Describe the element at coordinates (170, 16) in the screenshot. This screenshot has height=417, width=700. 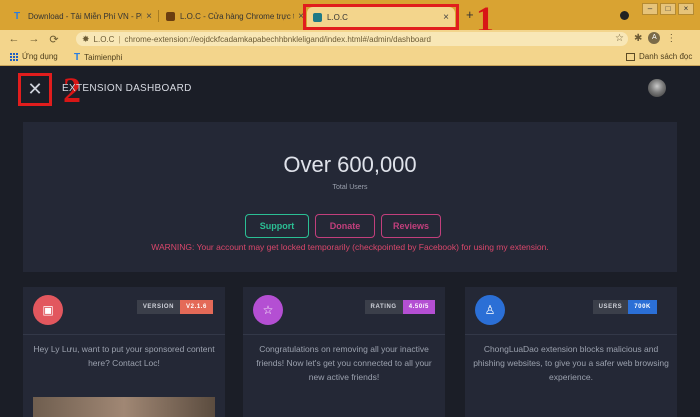
I see `webstore-favicon-icon` at that location.